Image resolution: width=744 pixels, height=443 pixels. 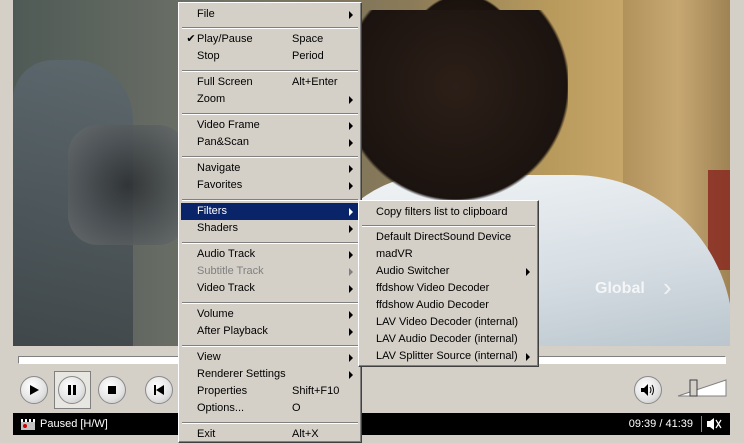 What do you see at coordinates (226, 288) in the screenshot?
I see `menu-item-label: Video Track` at bounding box center [226, 288].